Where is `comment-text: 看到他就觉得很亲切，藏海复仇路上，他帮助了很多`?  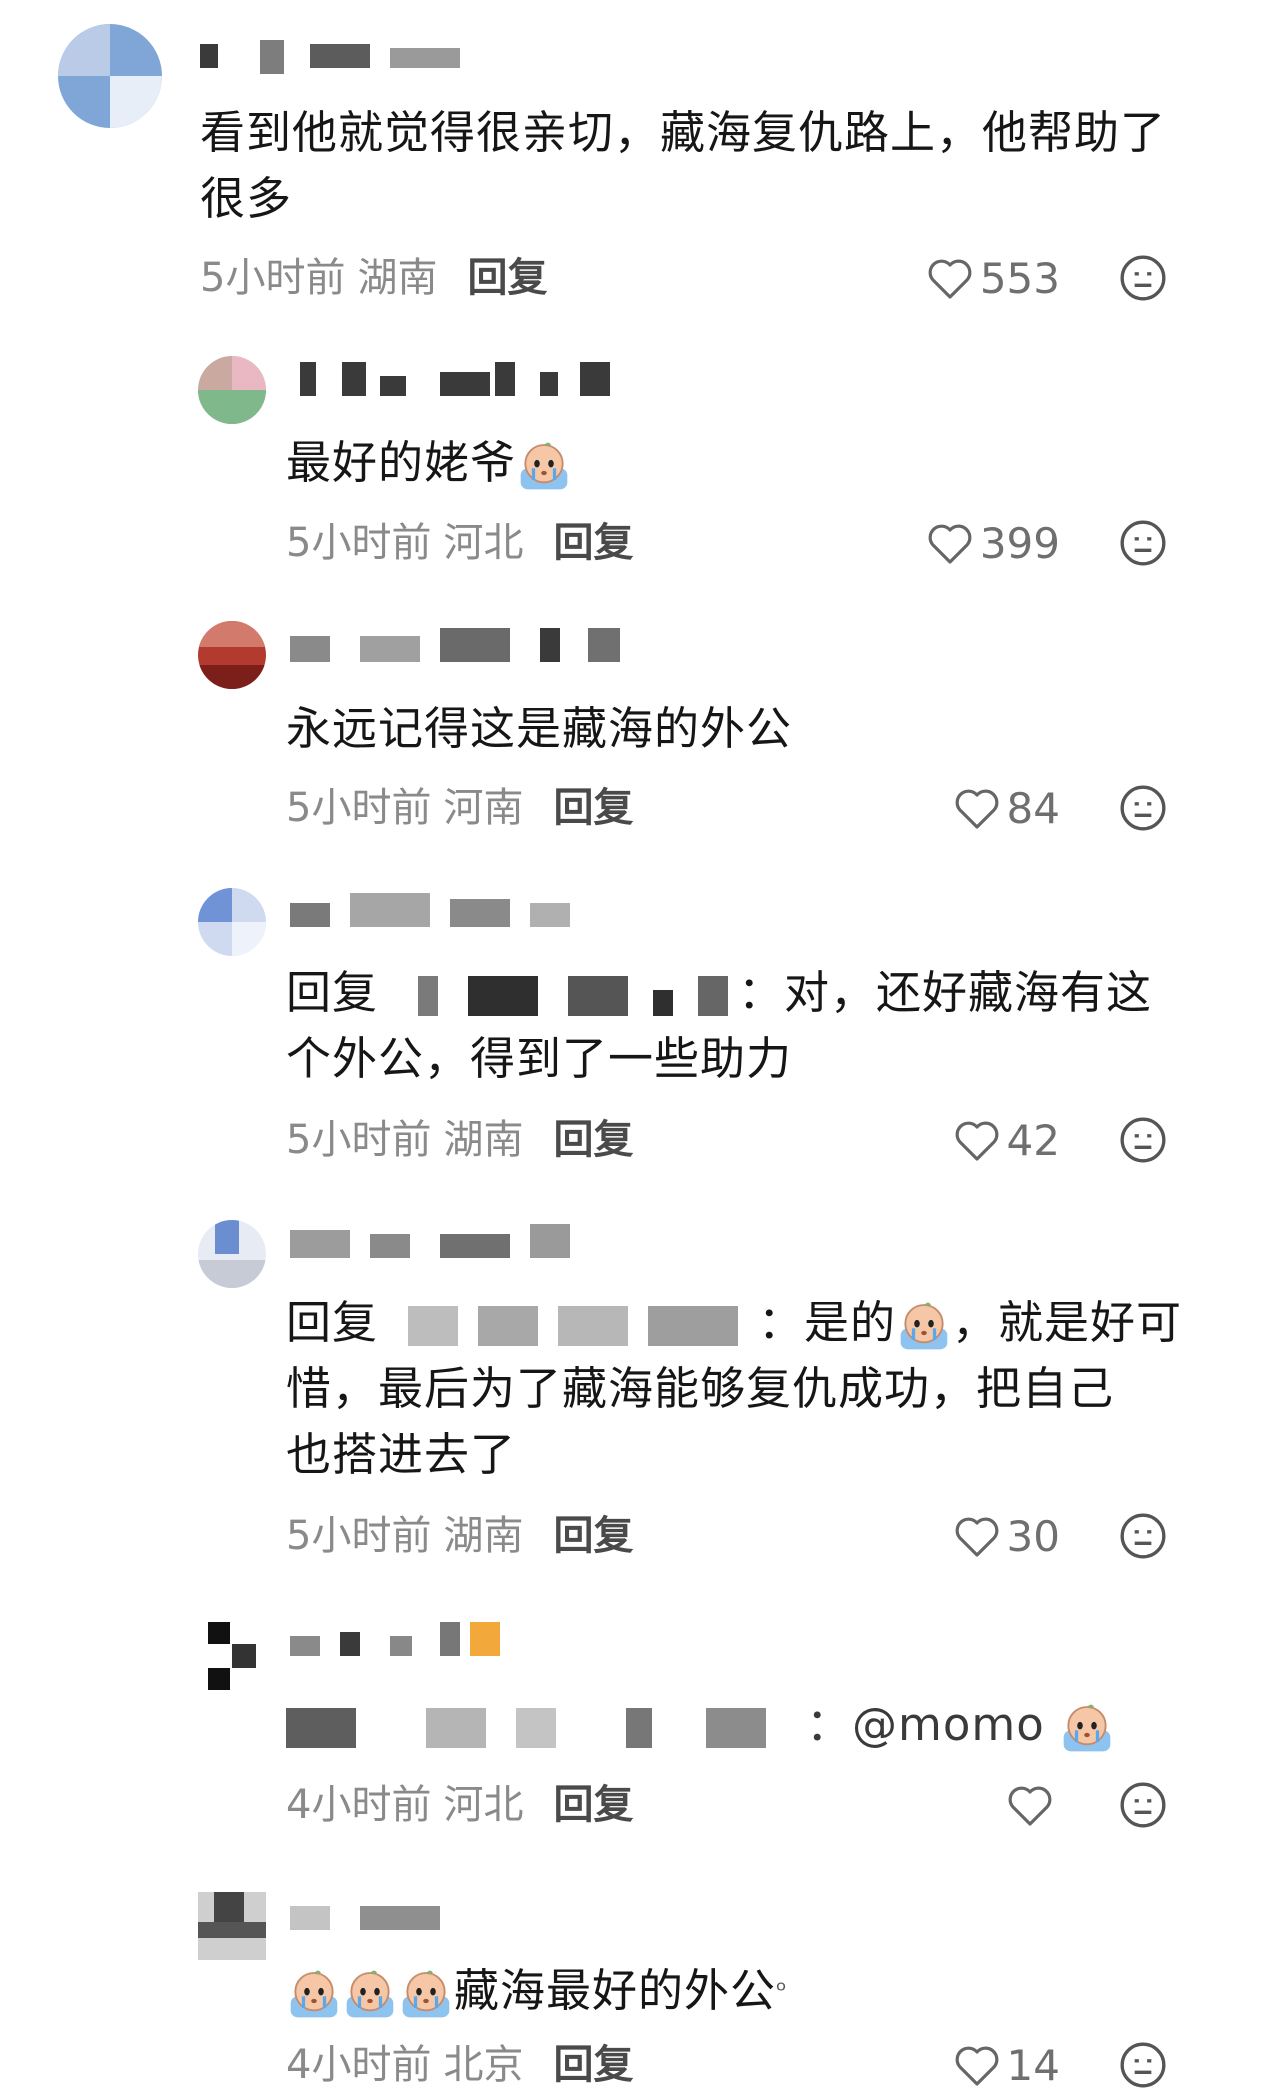 comment-text: 看到他就觉得很亲切，藏海复仇路上，他帮助了很多 is located at coordinates (683, 165).